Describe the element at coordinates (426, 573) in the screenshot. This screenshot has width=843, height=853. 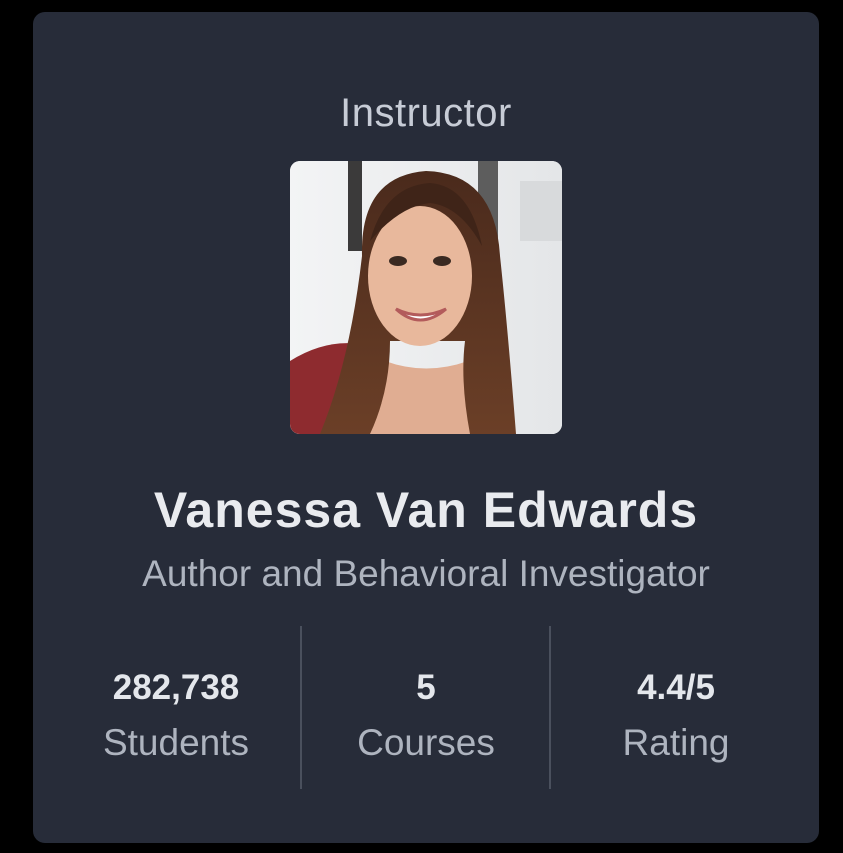
I see `instructor-title: Author and Behavioral Investigator` at that location.